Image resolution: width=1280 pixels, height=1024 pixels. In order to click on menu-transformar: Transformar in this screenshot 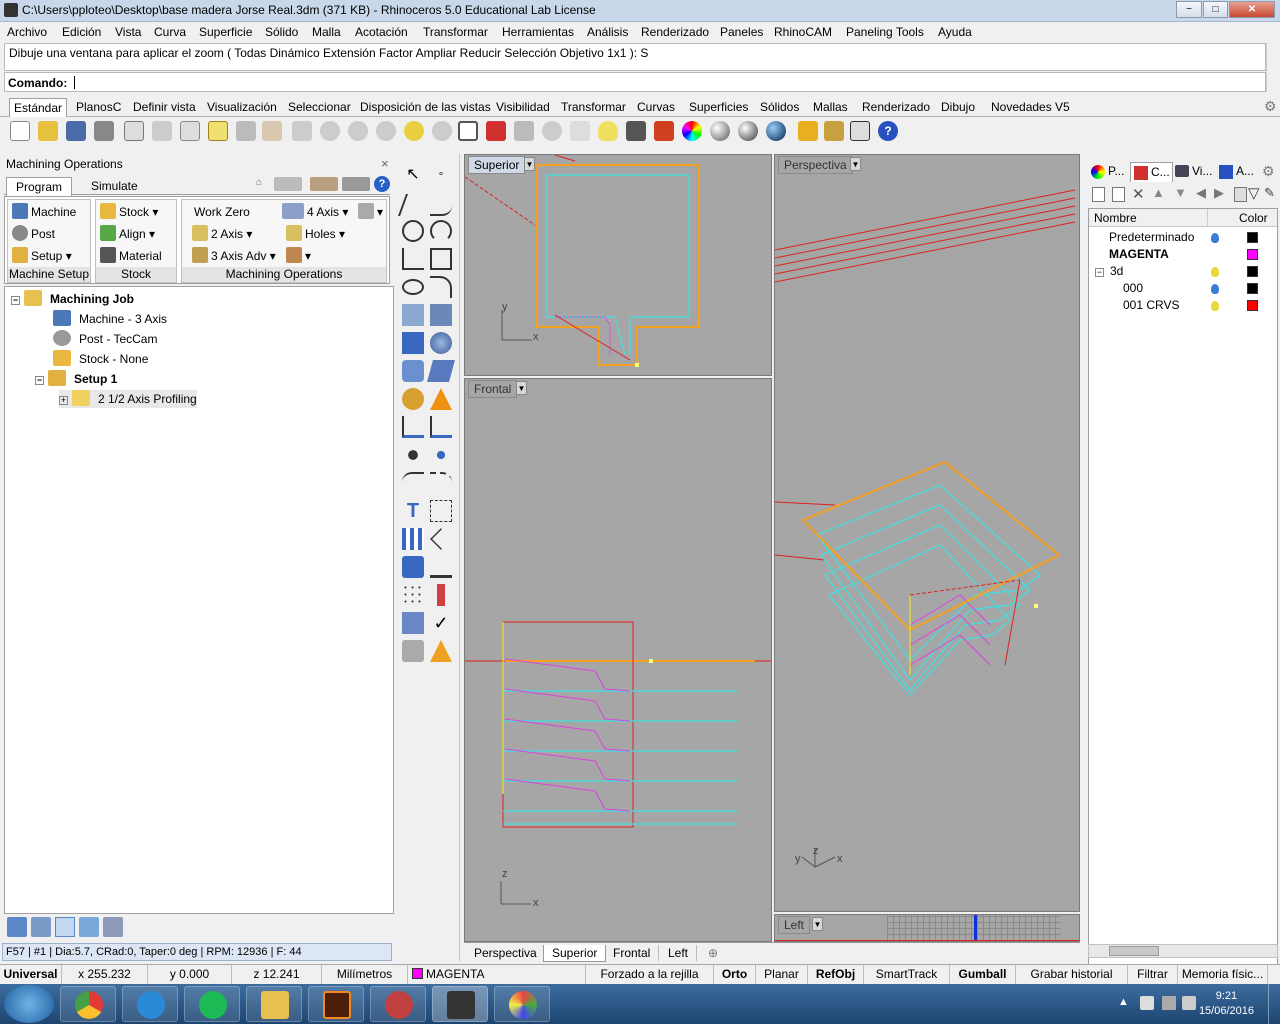, I will do `click(455, 32)`.